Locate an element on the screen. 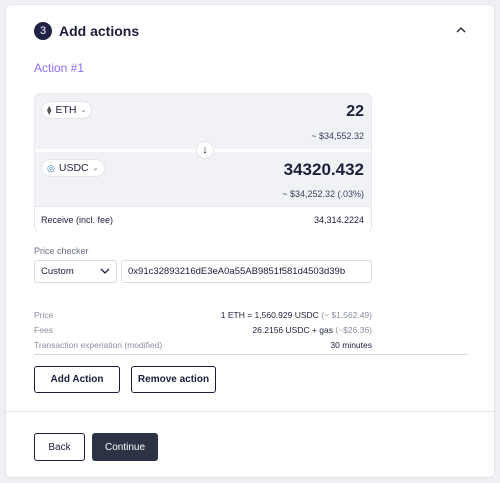 This screenshot has height=483, width=500. divider is located at coordinates (251, 354).